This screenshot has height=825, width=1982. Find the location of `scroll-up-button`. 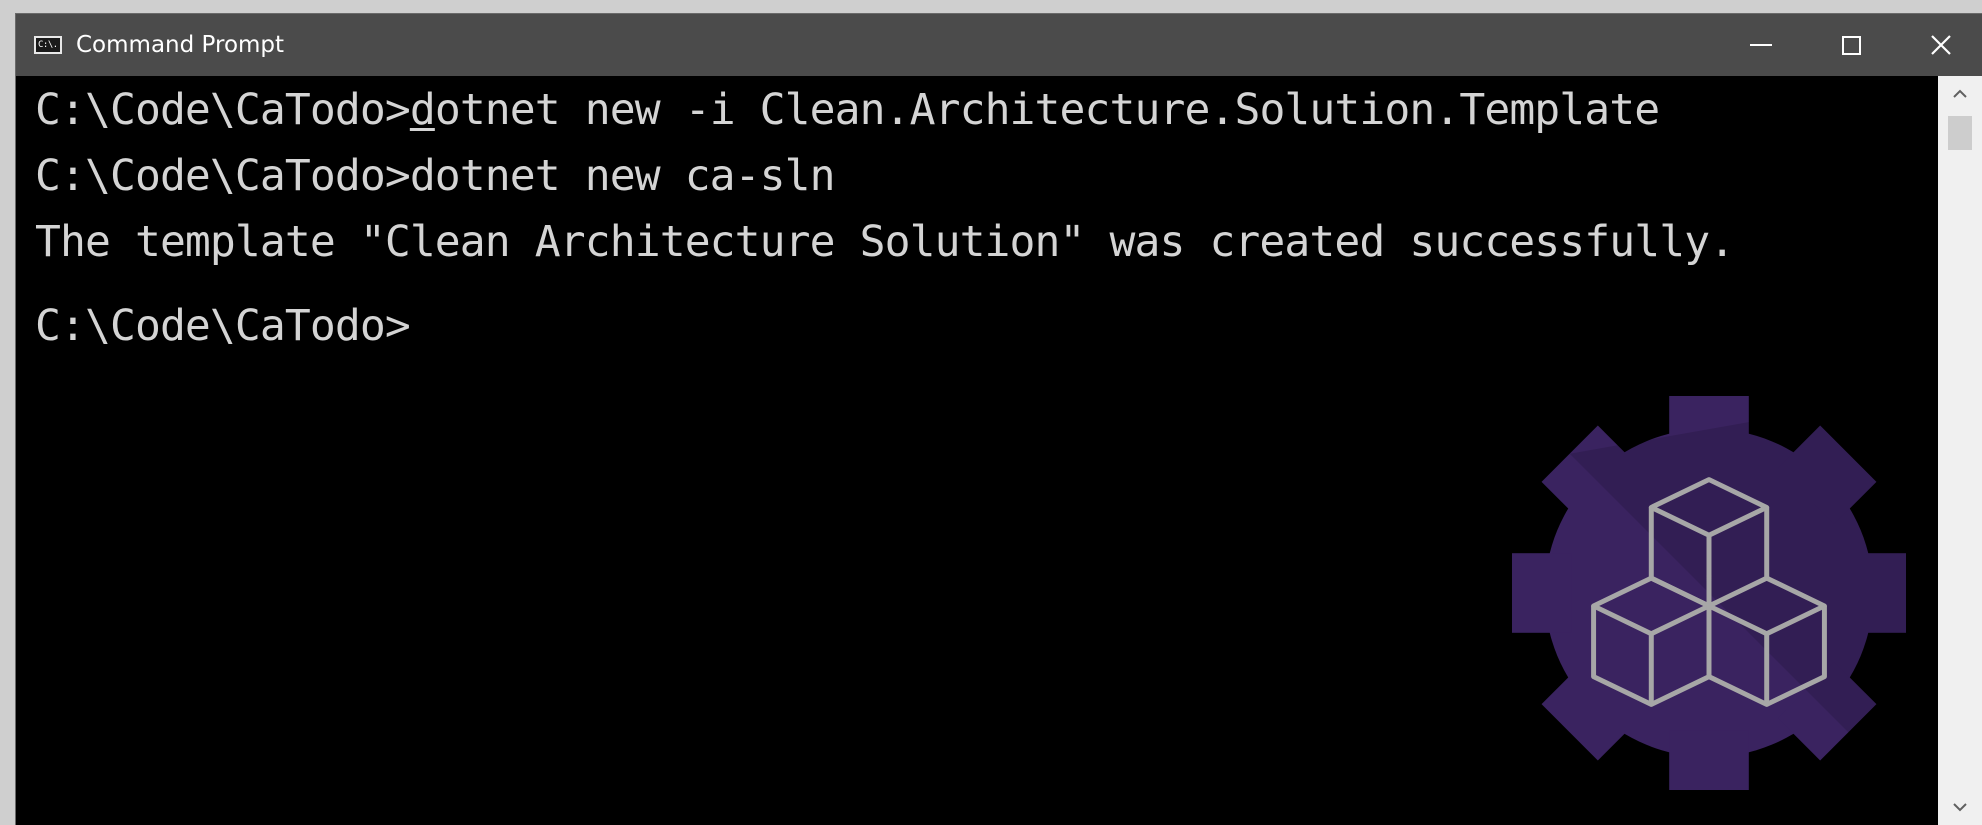

scroll-up-button is located at coordinates (1960, 94).